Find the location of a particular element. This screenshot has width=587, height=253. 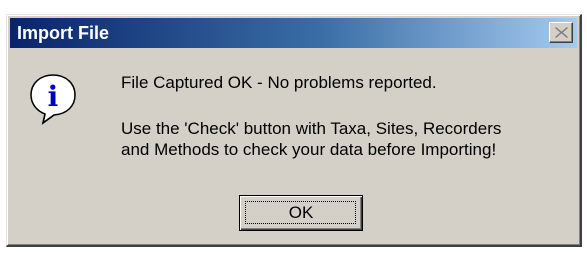

ok-button: OK is located at coordinates (301, 213).